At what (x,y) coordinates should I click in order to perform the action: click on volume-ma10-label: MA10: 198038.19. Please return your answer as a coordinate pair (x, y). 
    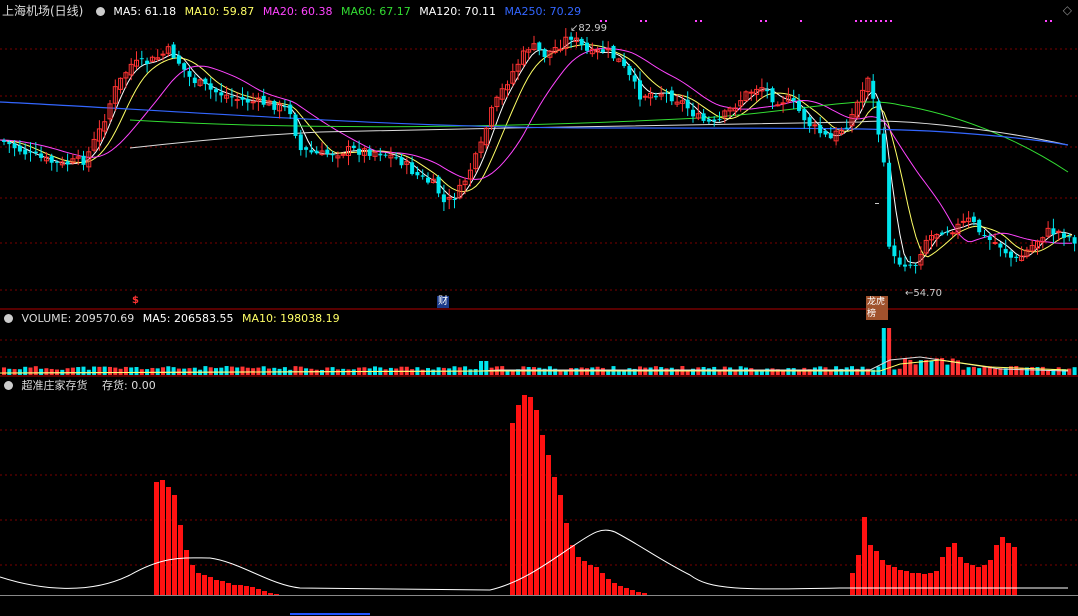
    Looking at the image, I should click on (290, 318).